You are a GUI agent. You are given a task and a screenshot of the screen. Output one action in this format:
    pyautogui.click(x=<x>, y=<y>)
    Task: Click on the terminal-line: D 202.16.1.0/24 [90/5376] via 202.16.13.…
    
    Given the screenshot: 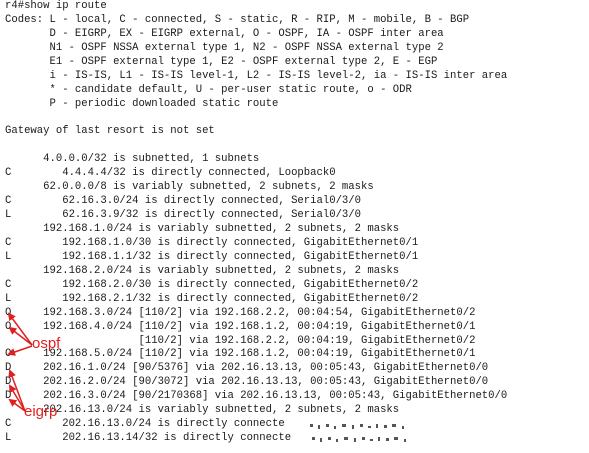 What is the action you would take?
    pyautogui.click(x=247, y=368)
    